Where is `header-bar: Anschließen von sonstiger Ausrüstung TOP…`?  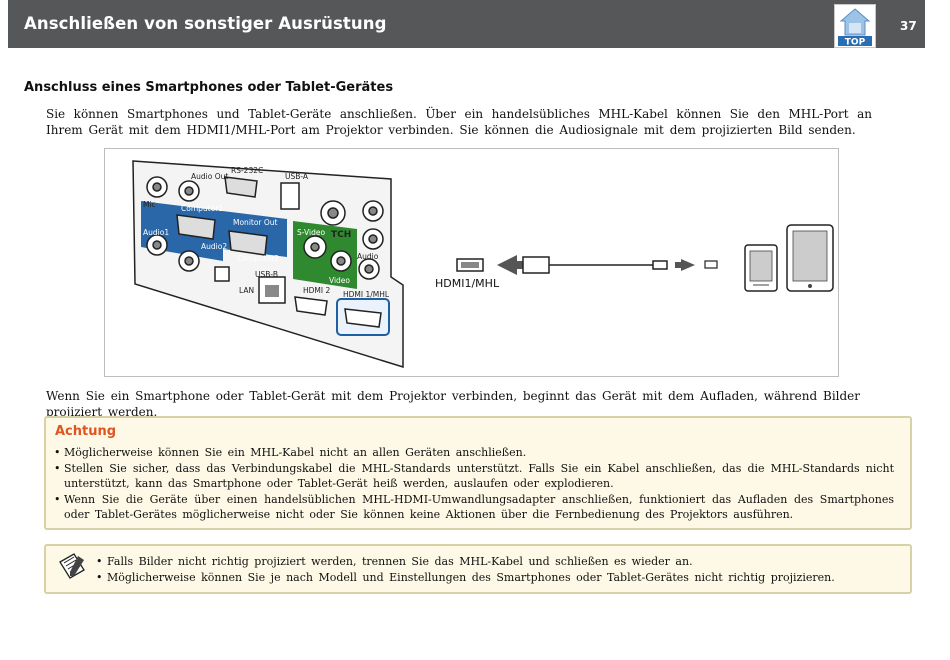 header-bar: Anschließen von sonstiger Ausrüstung TOP… is located at coordinates (466, 24).